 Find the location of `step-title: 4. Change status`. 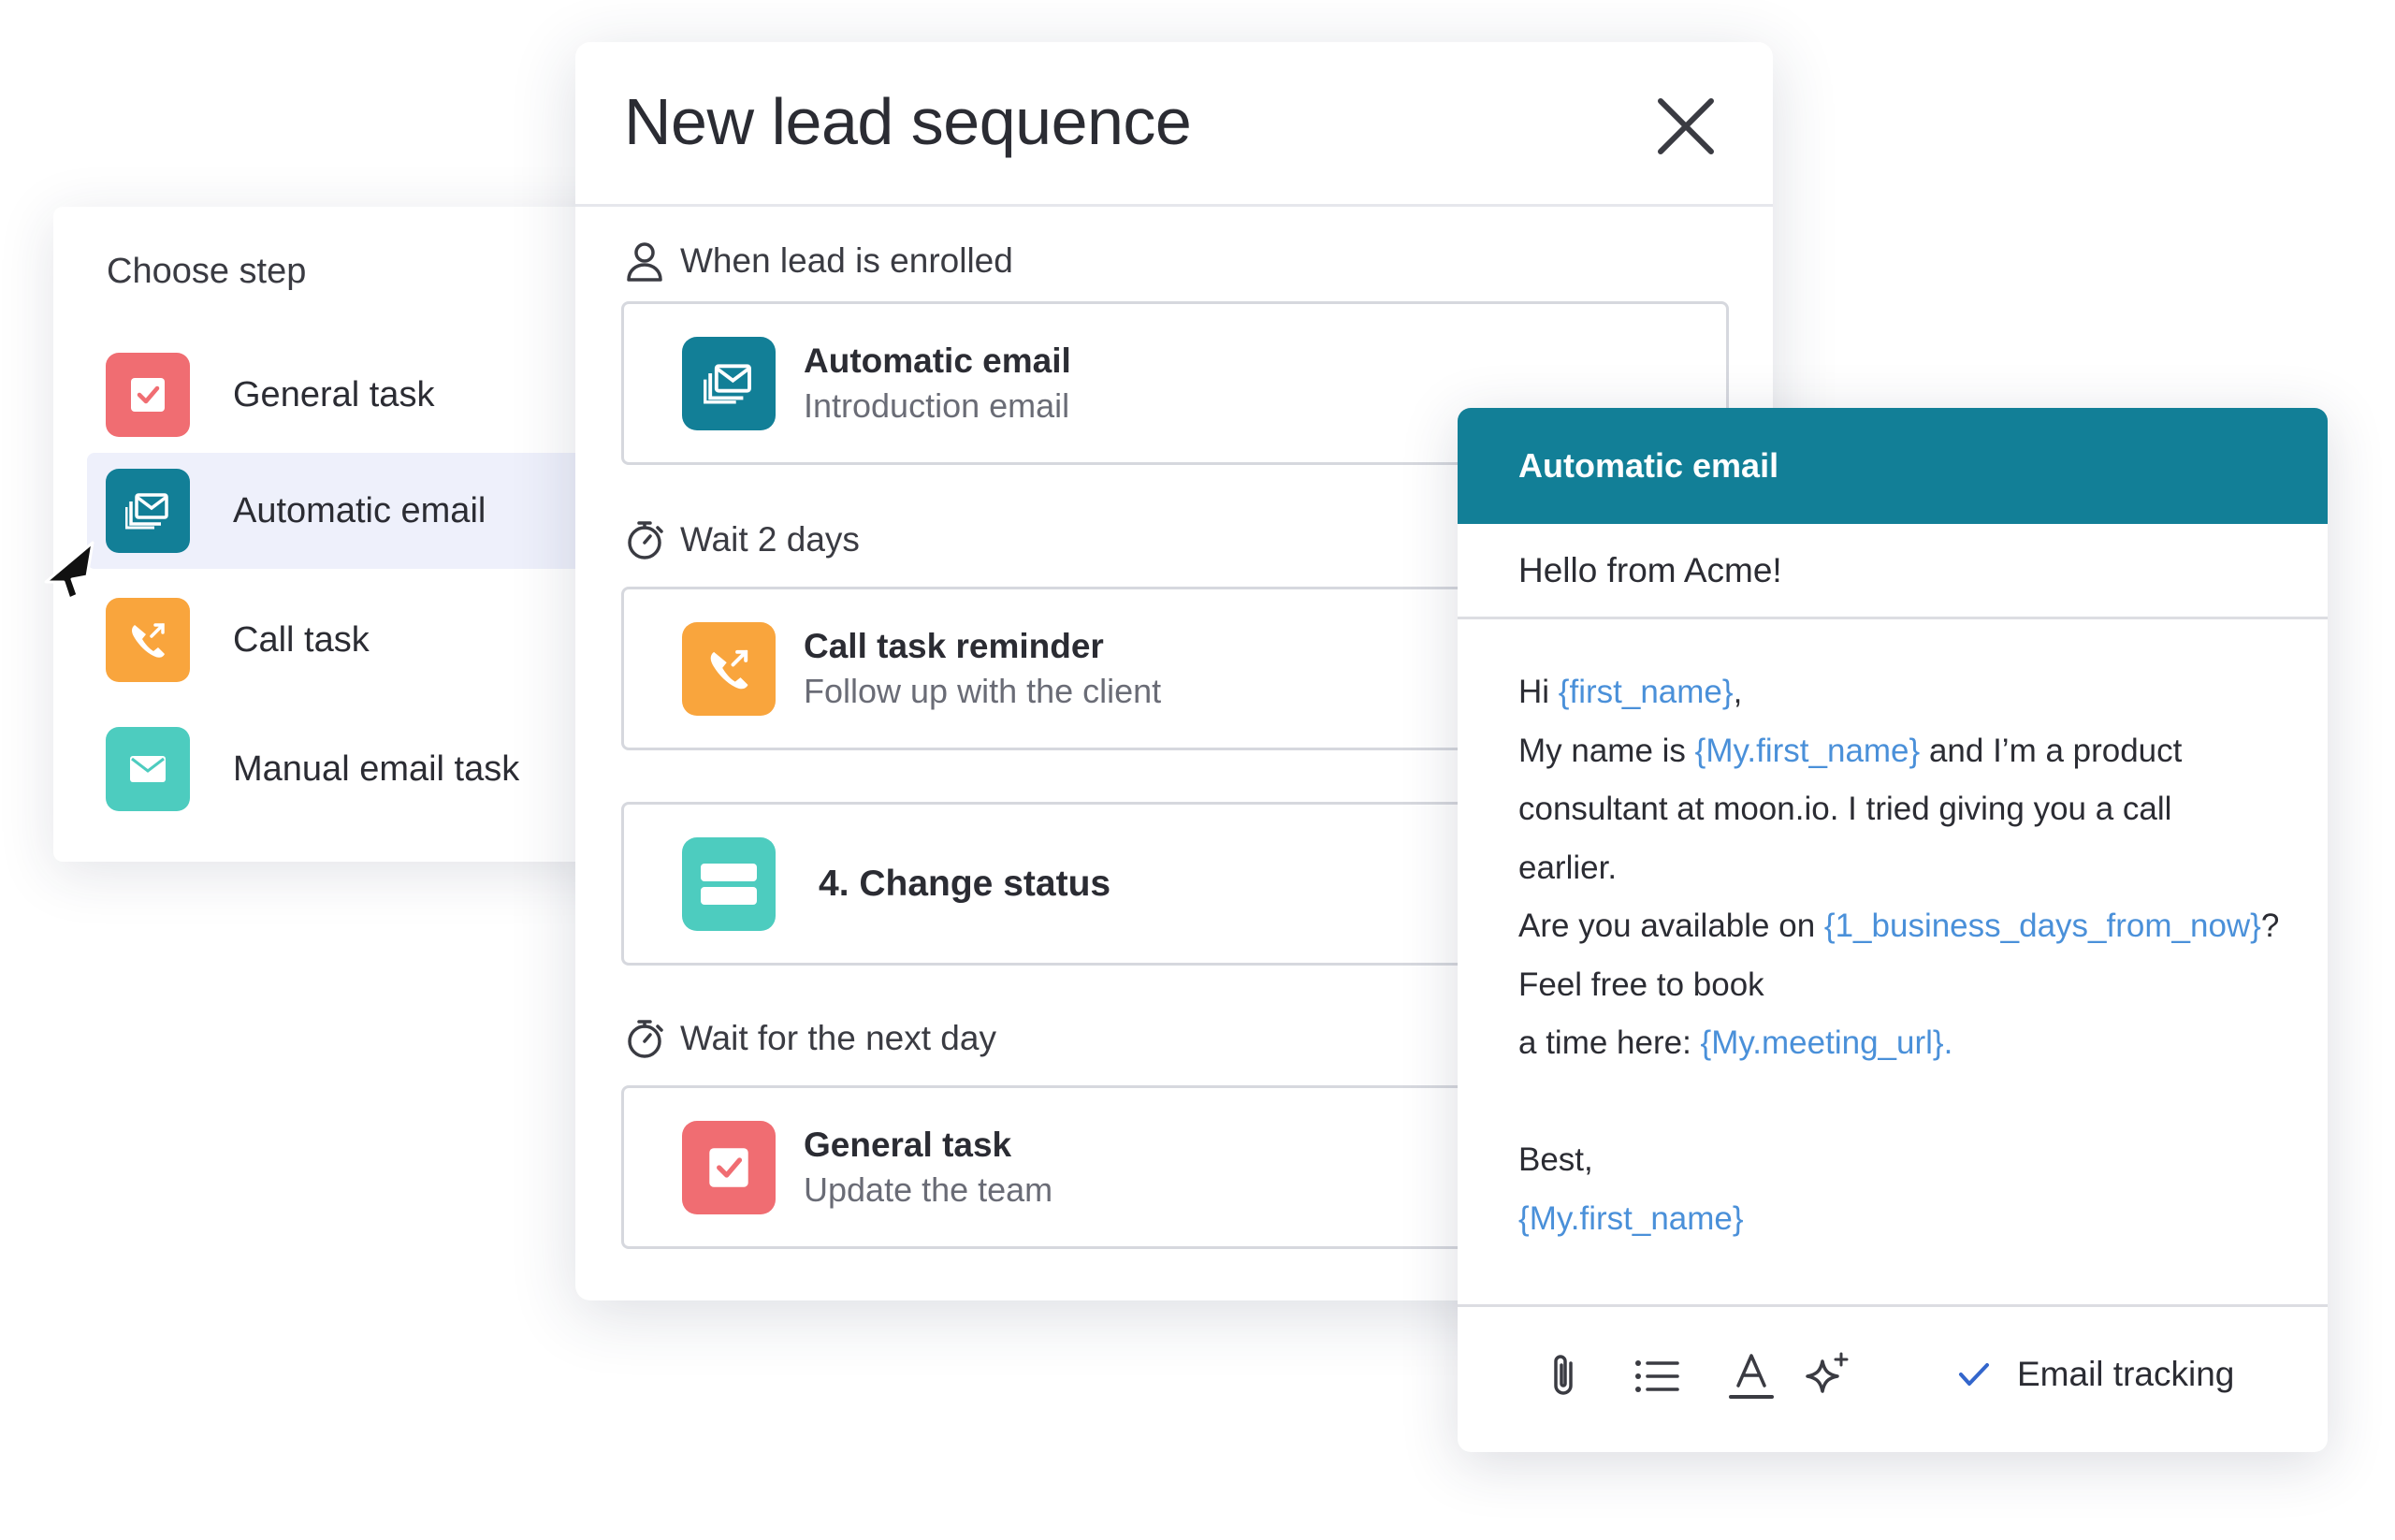

step-title: 4. Change status is located at coordinates (965, 884).